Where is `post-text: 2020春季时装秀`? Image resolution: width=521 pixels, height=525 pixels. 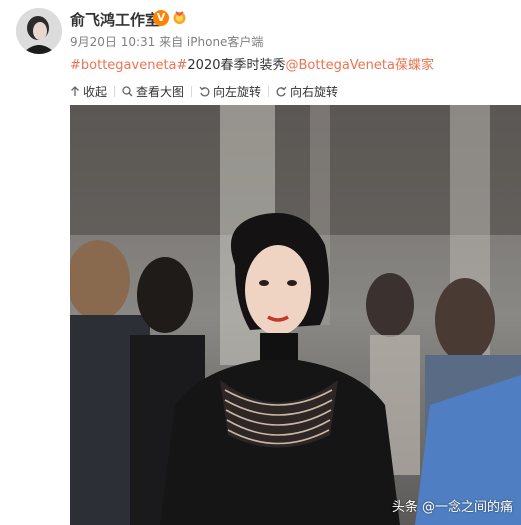 post-text: 2020春季时装秀 is located at coordinates (236, 65).